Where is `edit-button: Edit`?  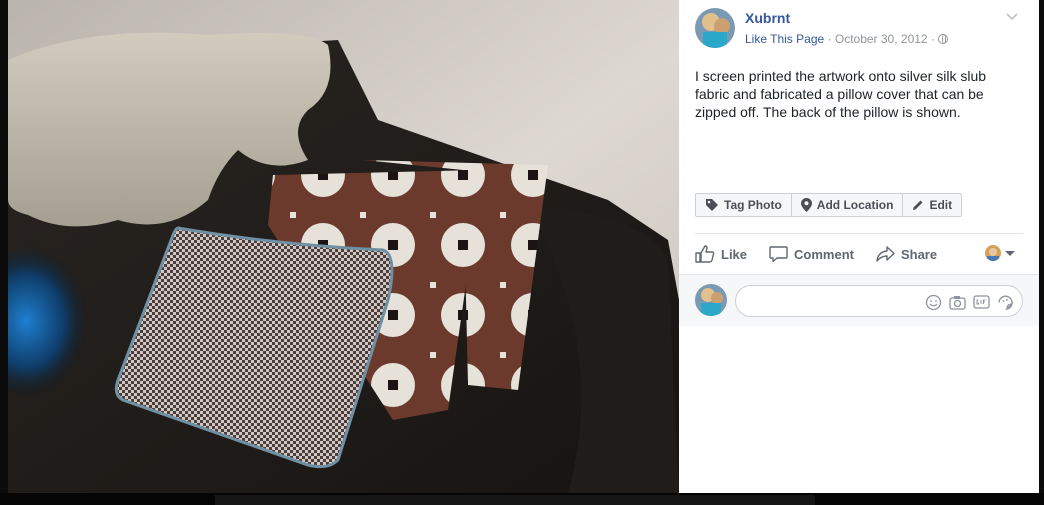
edit-button: Edit is located at coordinates (932, 205).